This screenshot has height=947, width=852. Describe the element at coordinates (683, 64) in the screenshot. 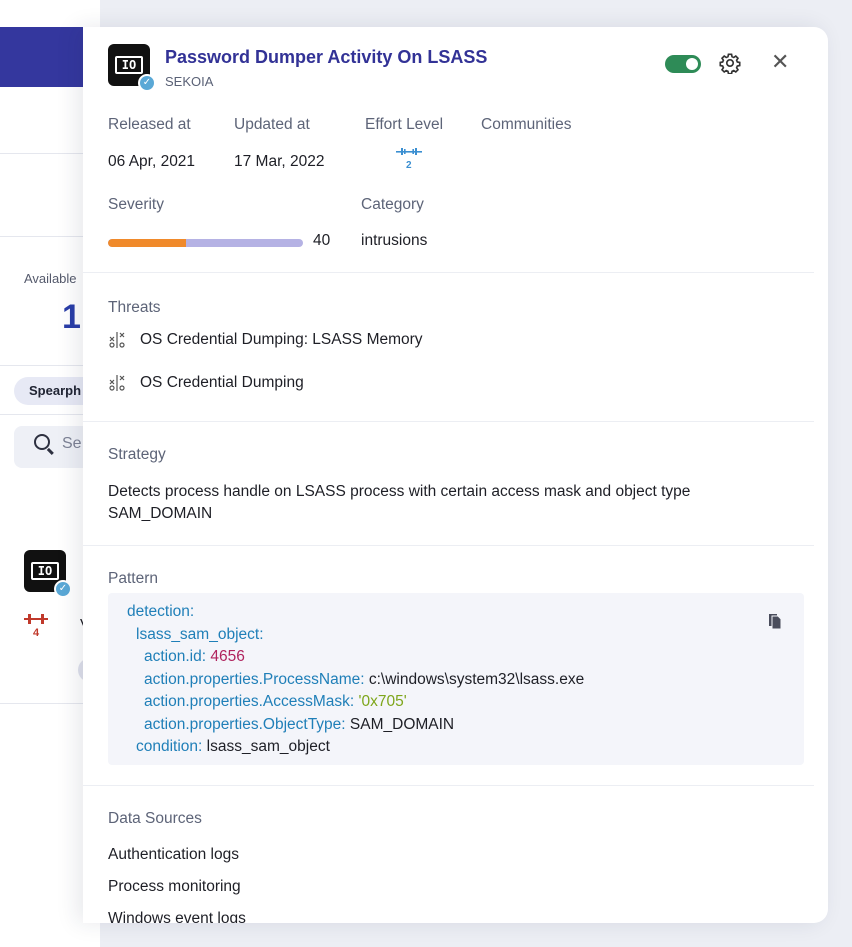

I see `enable-toggle` at that location.